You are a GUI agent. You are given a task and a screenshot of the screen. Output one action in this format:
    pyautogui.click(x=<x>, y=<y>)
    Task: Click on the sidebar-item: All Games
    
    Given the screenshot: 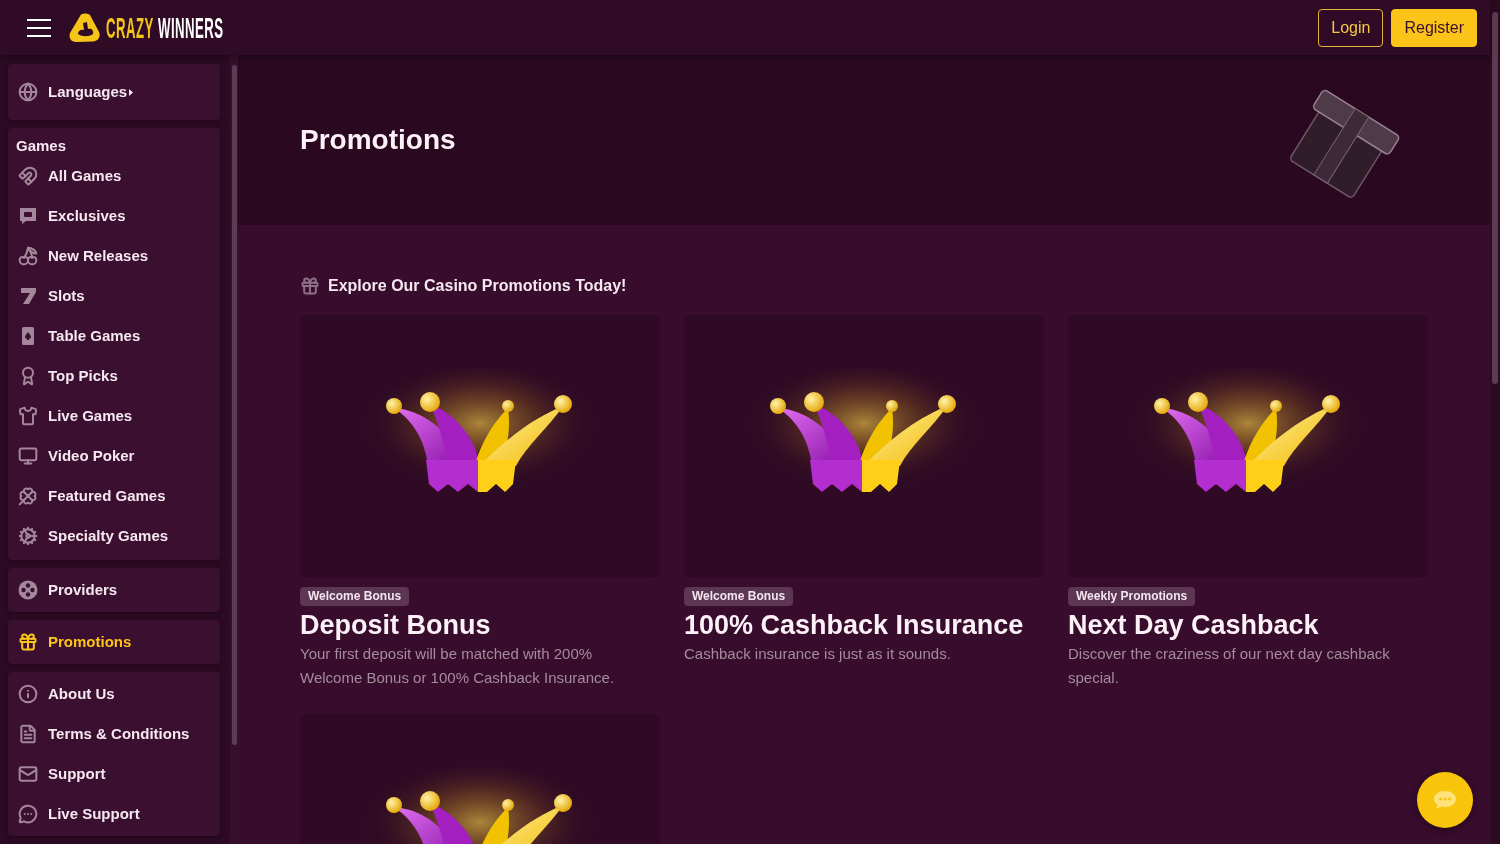 What is the action you would take?
    pyautogui.click(x=114, y=176)
    